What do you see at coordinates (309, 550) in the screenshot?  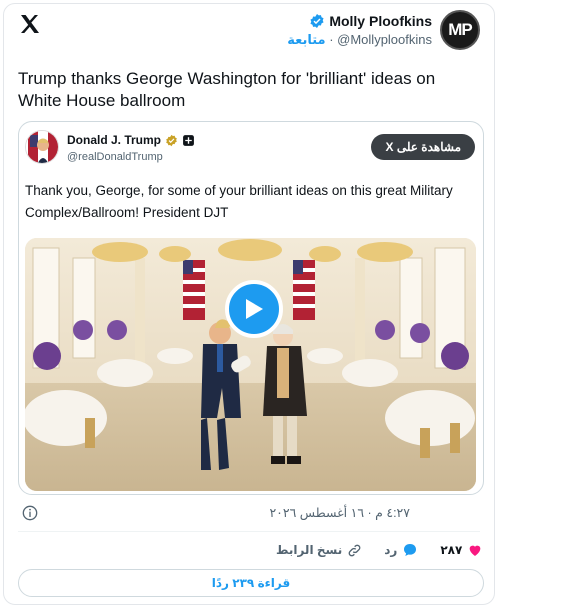 I see `copy-link-label: نسخ الرابط` at bounding box center [309, 550].